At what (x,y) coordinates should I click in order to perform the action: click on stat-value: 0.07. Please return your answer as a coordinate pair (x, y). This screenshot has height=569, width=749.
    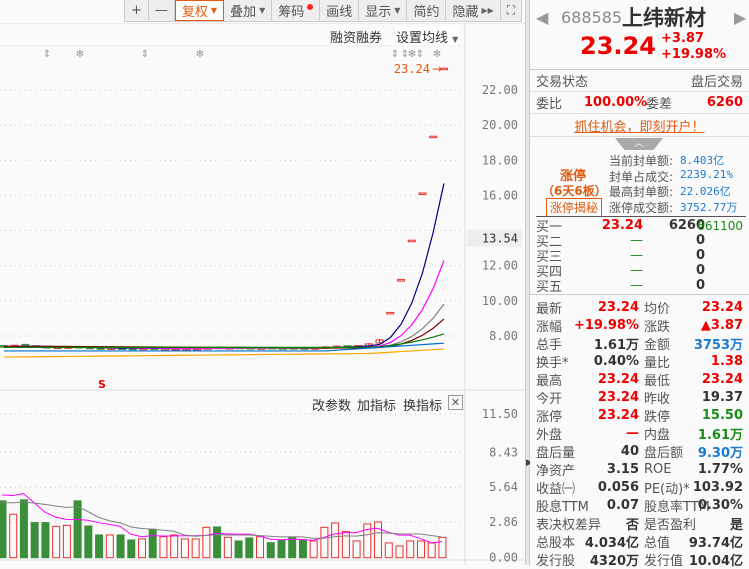
    Looking at the image, I should click on (622, 505).